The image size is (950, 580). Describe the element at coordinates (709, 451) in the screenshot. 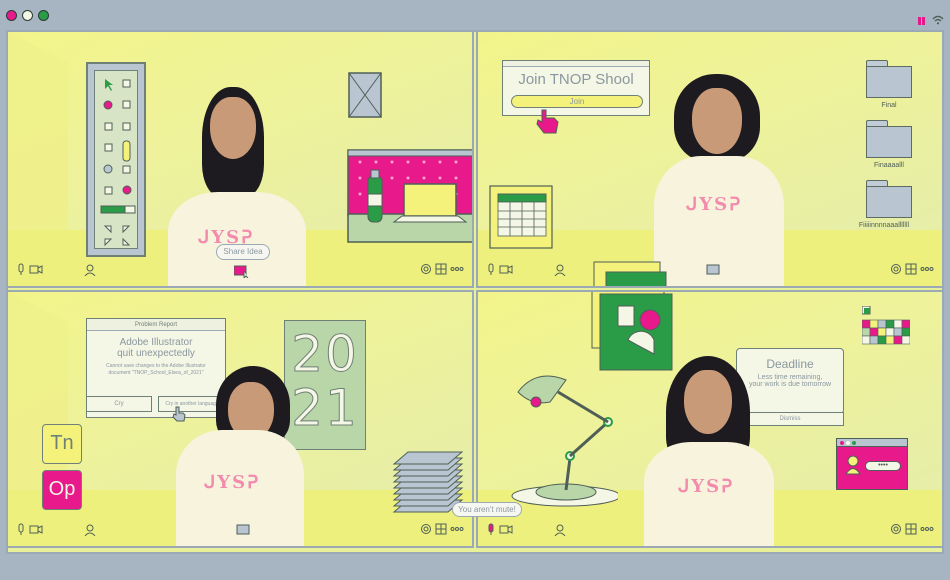

I see `participant-4: ᒍYSᕈ` at that location.